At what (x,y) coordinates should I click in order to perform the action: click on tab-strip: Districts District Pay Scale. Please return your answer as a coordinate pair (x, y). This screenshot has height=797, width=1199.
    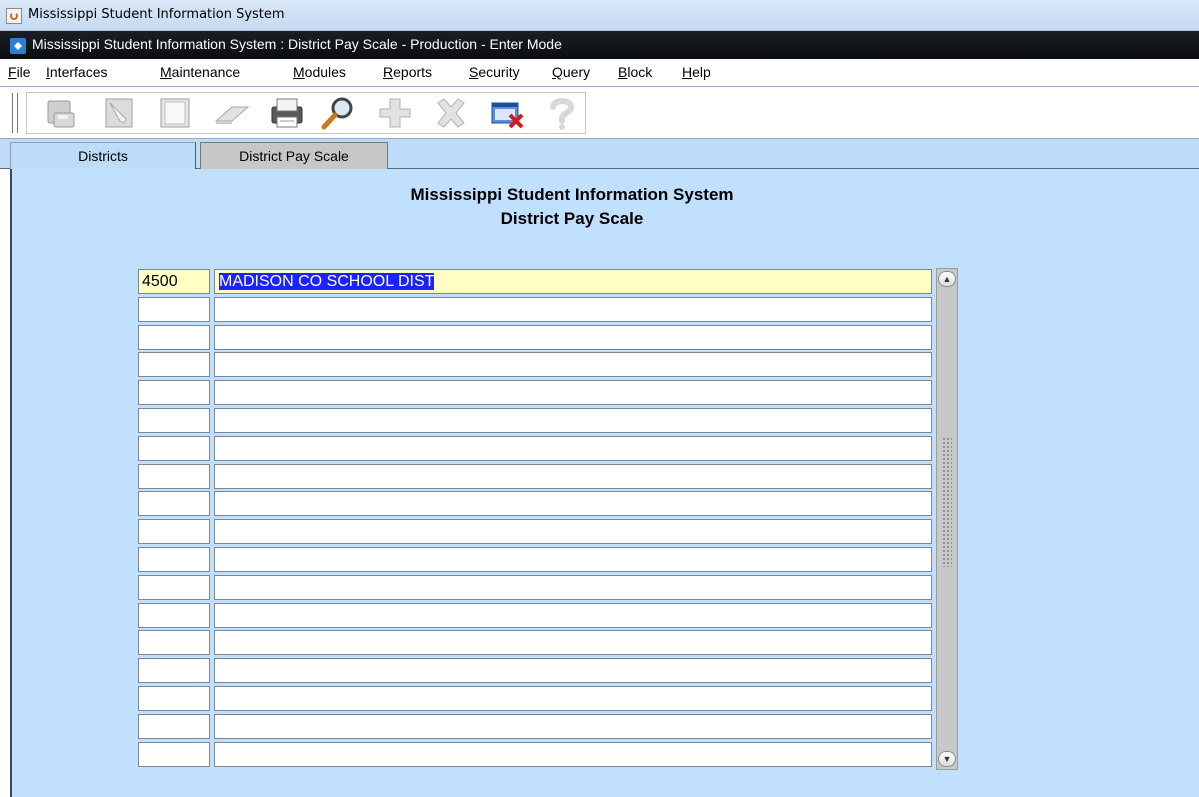
    Looking at the image, I should click on (599, 154).